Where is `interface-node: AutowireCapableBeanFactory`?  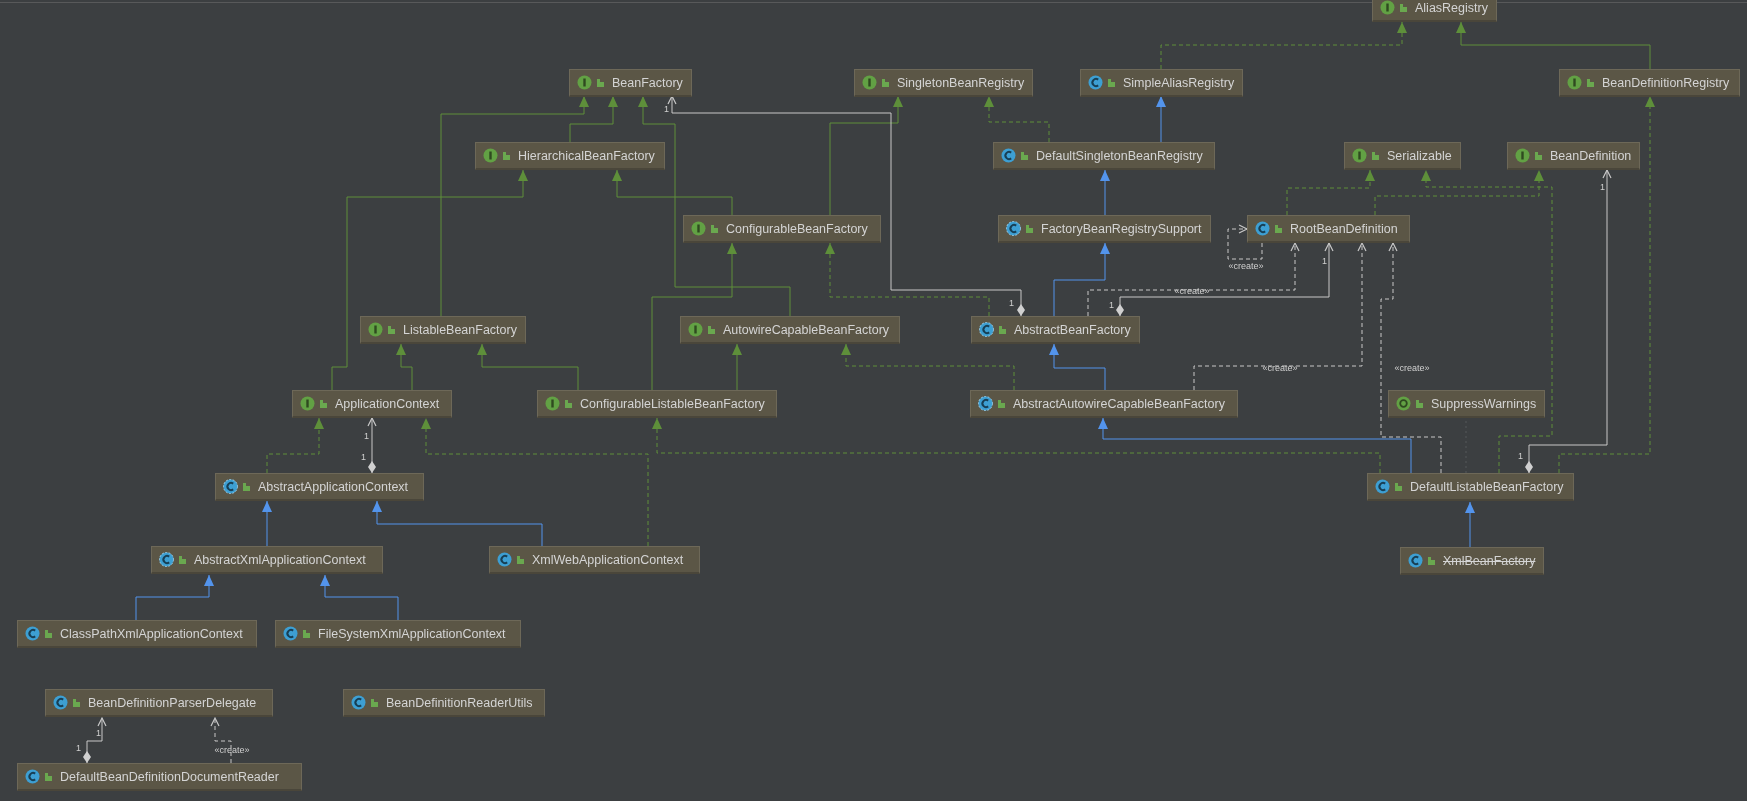
interface-node: AutowireCapableBeanFactory is located at coordinates (790, 330).